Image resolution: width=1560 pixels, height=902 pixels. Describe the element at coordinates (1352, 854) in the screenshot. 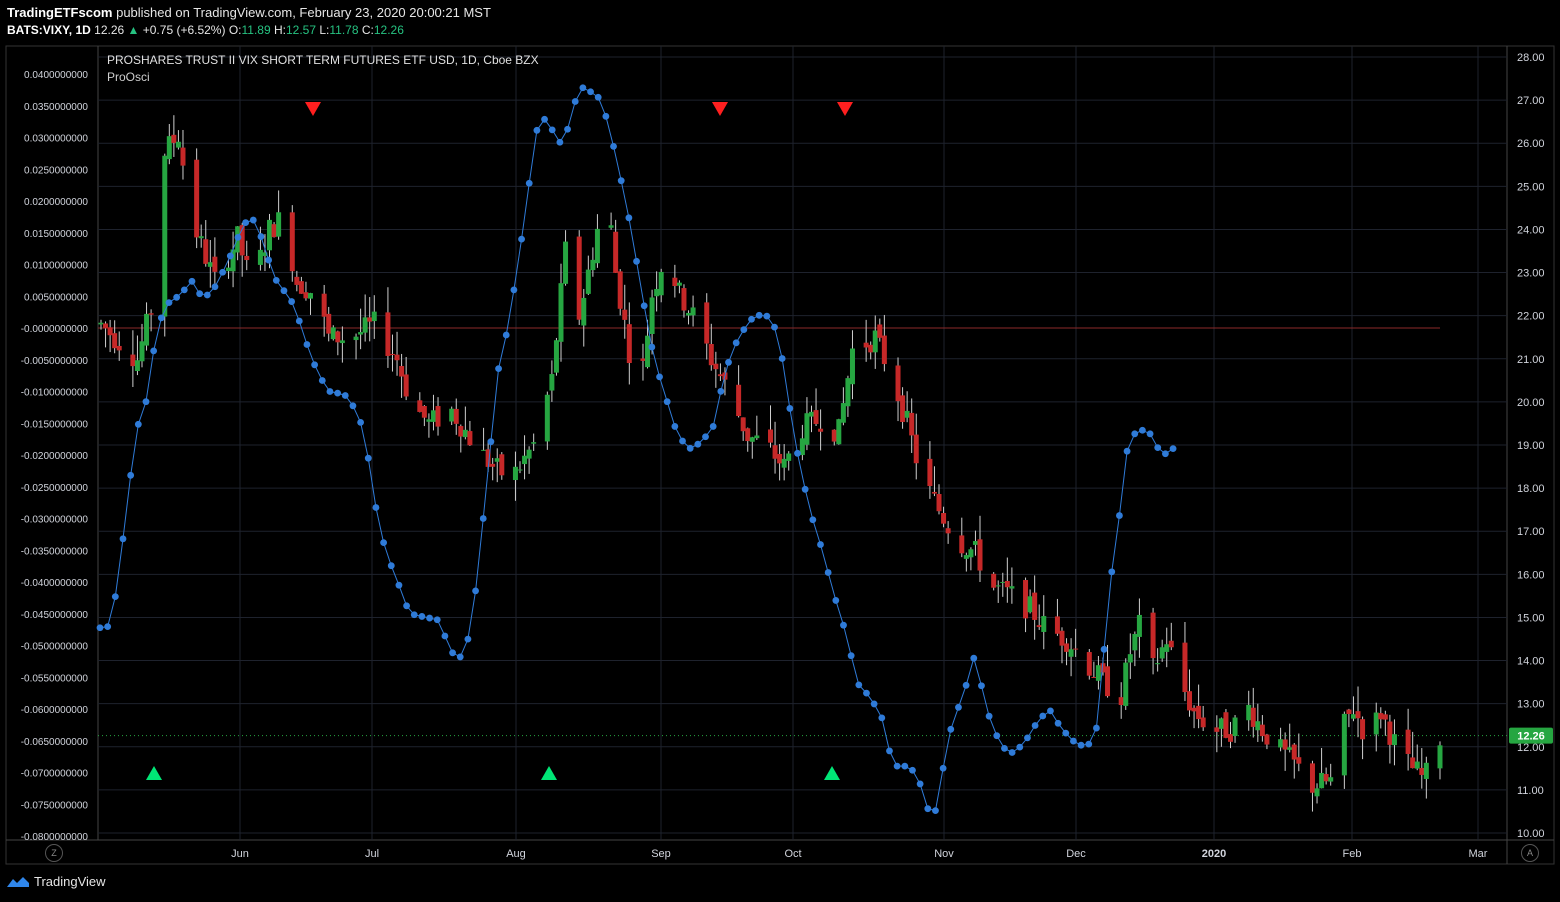

I see `time-tick-label: Feb` at that location.